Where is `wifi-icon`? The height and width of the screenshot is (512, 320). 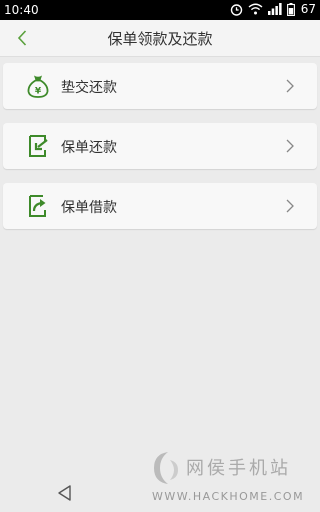
wifi-icon is located at coordinates (255, 9).